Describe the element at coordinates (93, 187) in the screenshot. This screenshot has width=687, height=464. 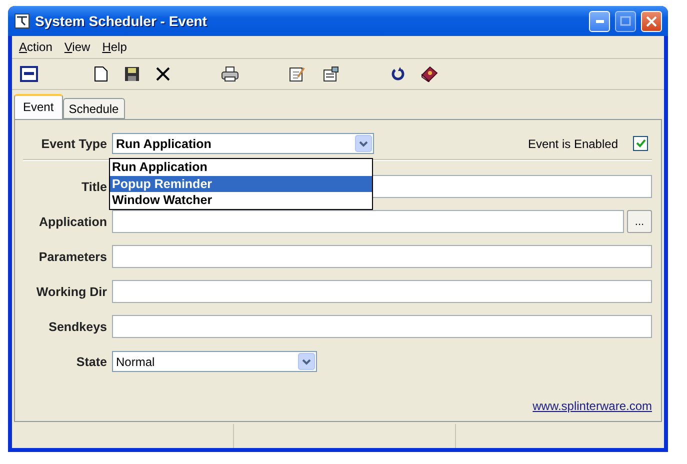
I see `field-label: Title` at that location.